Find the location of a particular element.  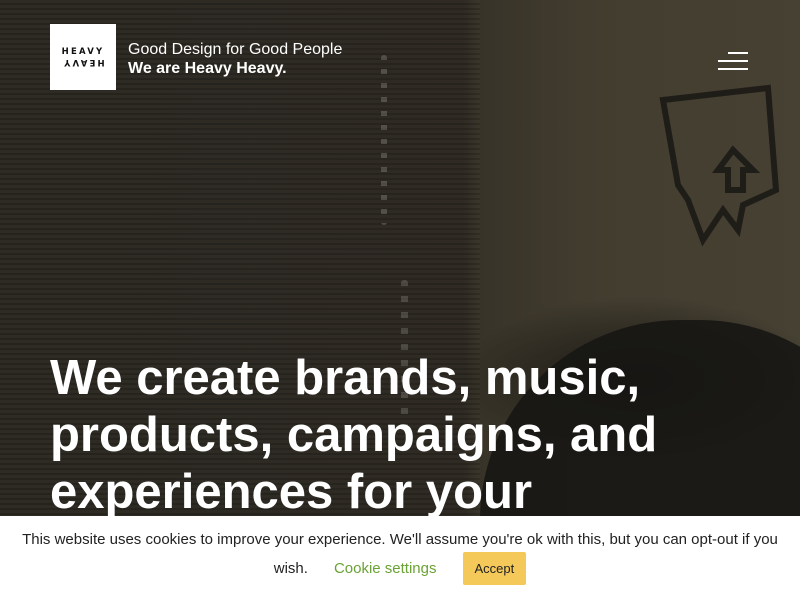

accept-cookies-button: Accept is located at coordinates (494, 568).